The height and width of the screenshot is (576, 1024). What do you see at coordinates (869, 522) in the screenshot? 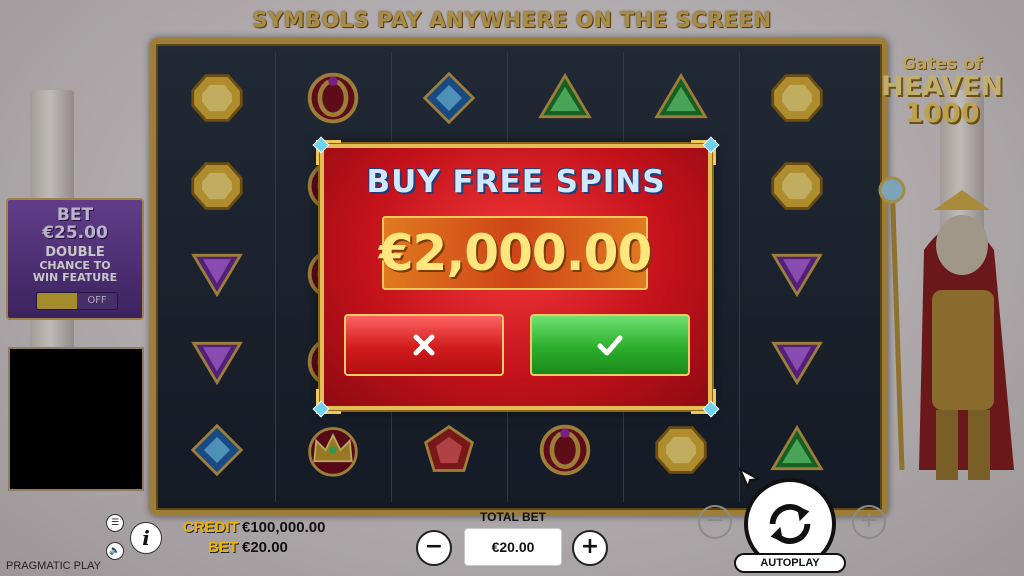
I see `spin-plus-button: +` at bounding box center [869, 522].